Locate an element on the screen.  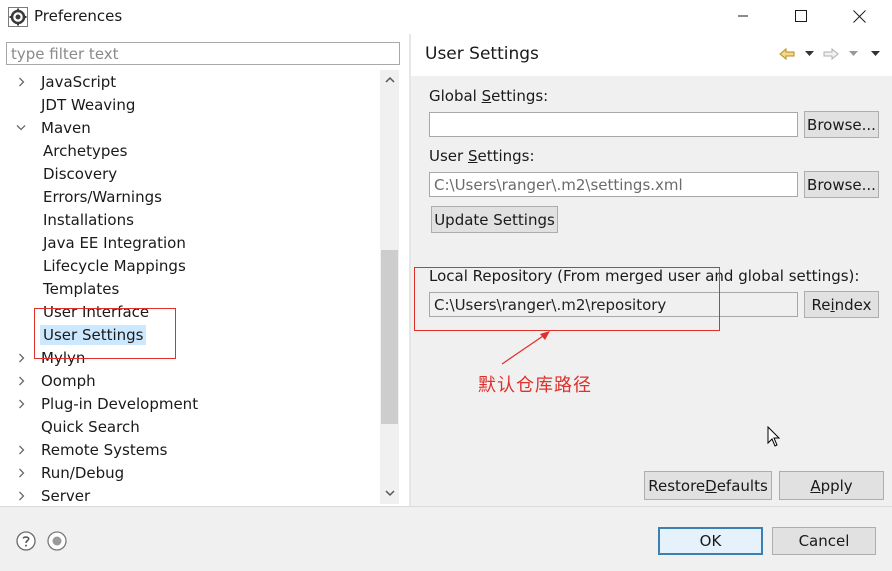
tree-item-label: Maven is located at coordinates (66, 127).